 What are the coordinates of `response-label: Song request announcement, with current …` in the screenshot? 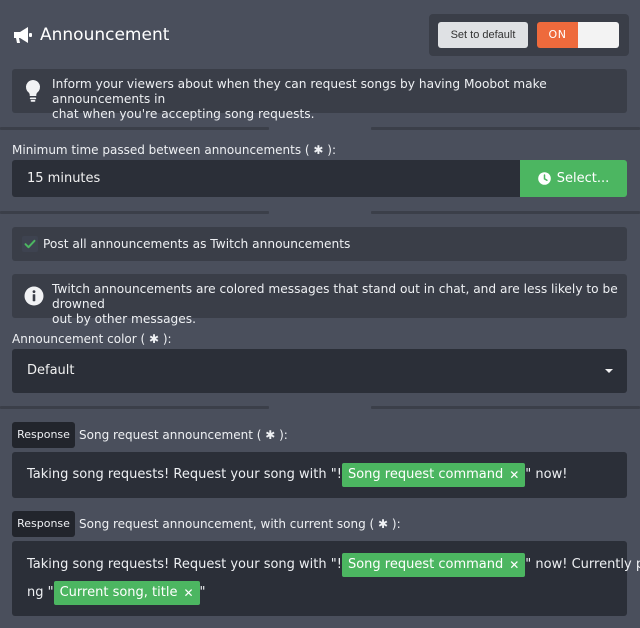 It's located at (240, 524).